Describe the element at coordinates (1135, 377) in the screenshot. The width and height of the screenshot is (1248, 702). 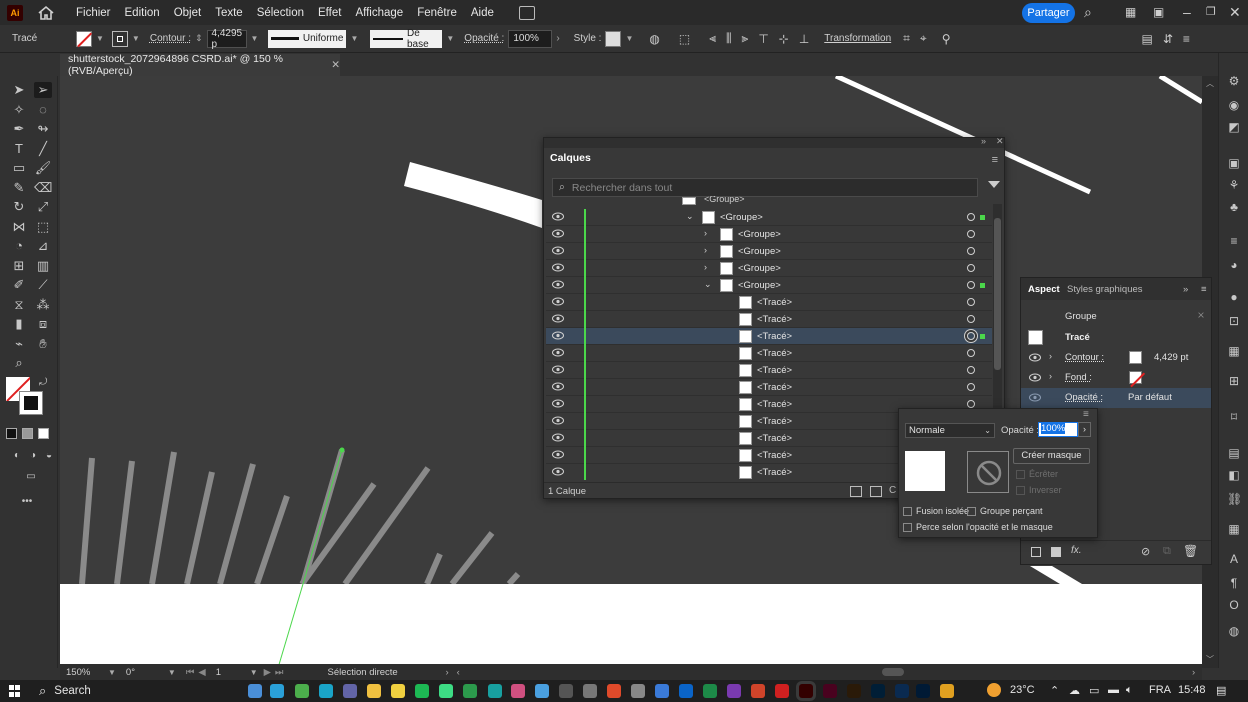
I see `fill-color-swatch` at that location.